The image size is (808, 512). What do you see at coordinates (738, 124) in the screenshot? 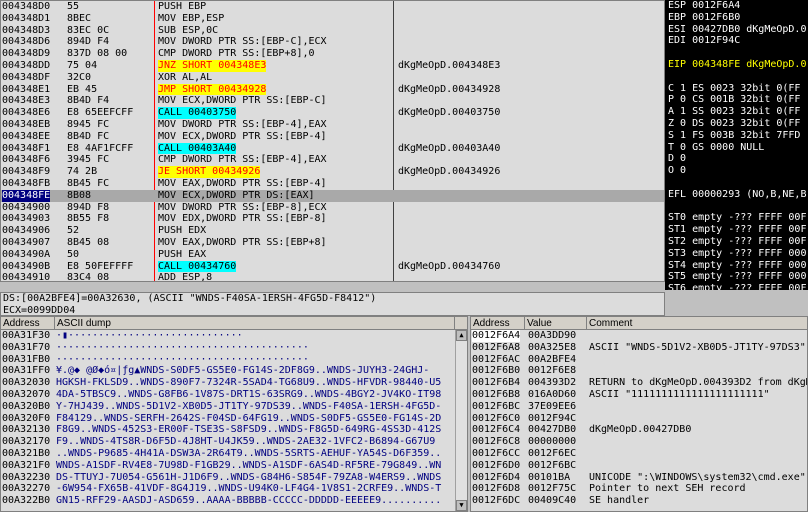
I see `register-line: Z 0 DS 0023 32bit 0(FF` at bounding box center [738, 124].